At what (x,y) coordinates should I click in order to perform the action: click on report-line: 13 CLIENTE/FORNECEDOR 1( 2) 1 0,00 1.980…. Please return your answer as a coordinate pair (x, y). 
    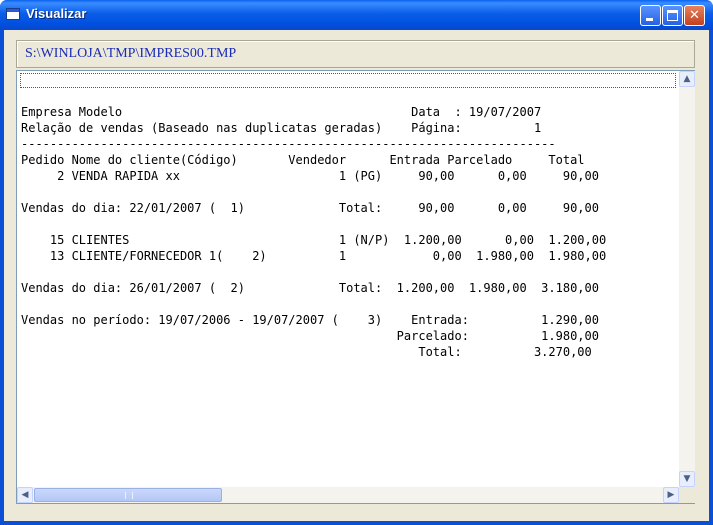
    Looking at the image, I should click on (314, 256).